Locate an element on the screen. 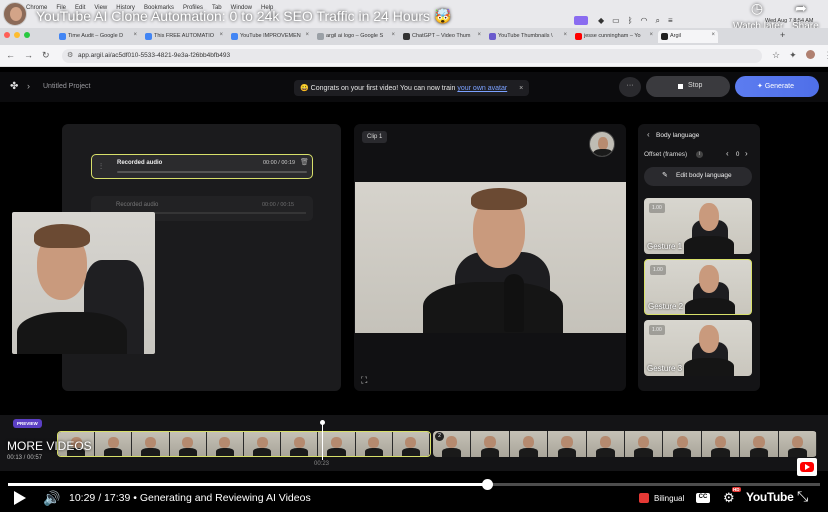 The height and width of the screenshot is (512, 828). gesture-card: 1.00 Gesture 3 is located at coordinates (698, 348).